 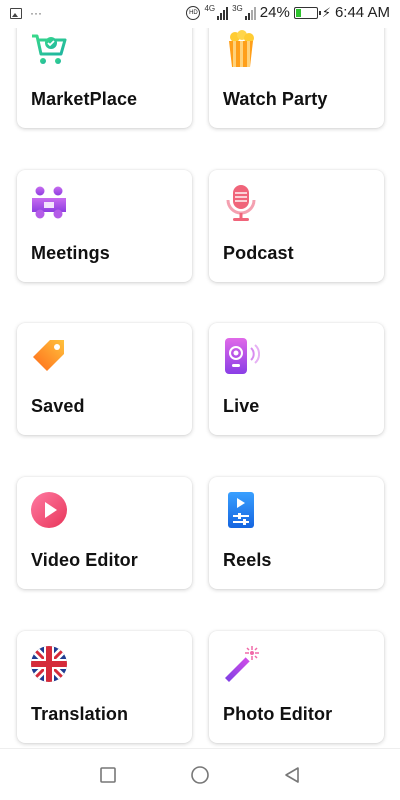 What do you see at coordinates (49, 510) in the screenshot?
I see `play-circle-icon` at bounding box center [49, 510].